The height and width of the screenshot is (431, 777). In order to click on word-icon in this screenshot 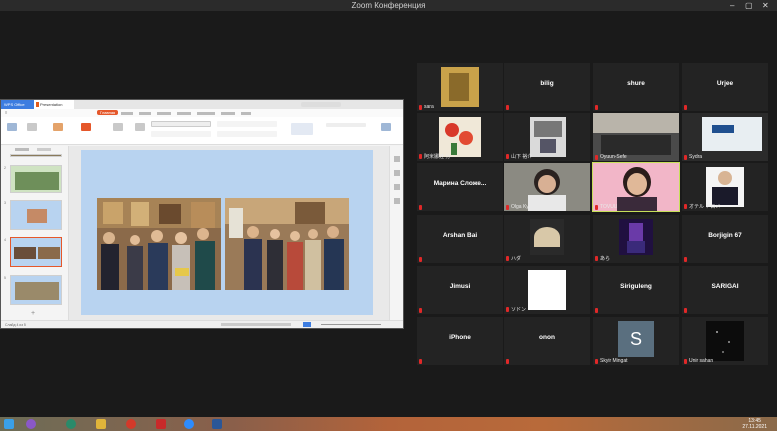, I will do `click(217, 424)`.